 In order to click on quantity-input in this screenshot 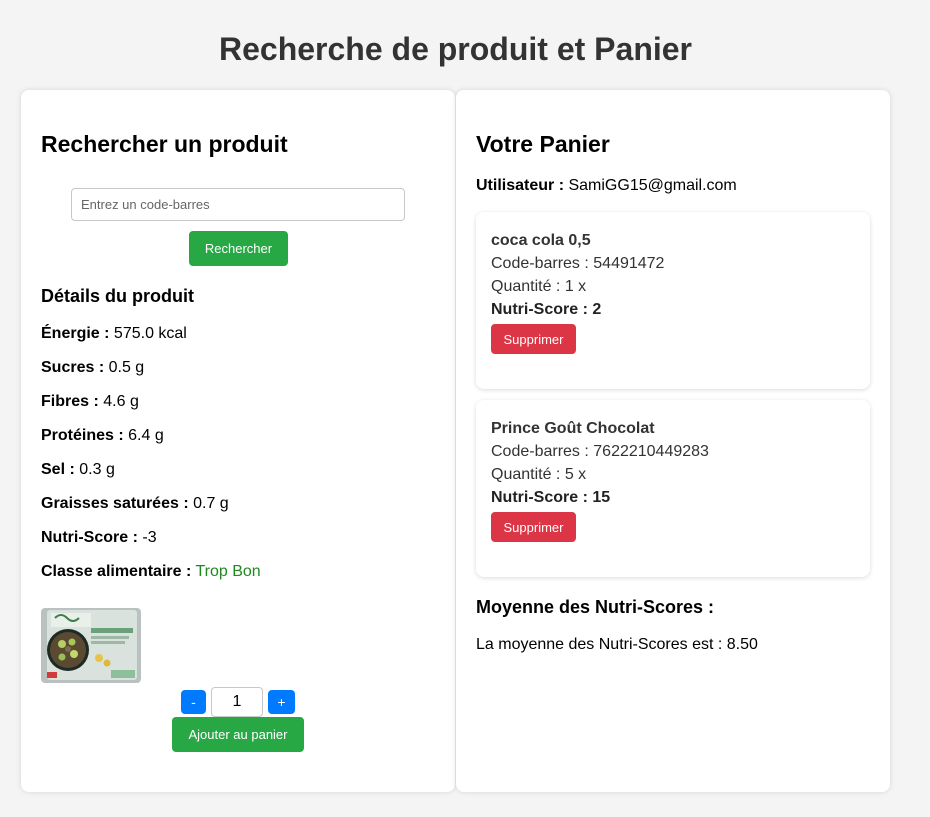, I will do `click(237, 702)`.